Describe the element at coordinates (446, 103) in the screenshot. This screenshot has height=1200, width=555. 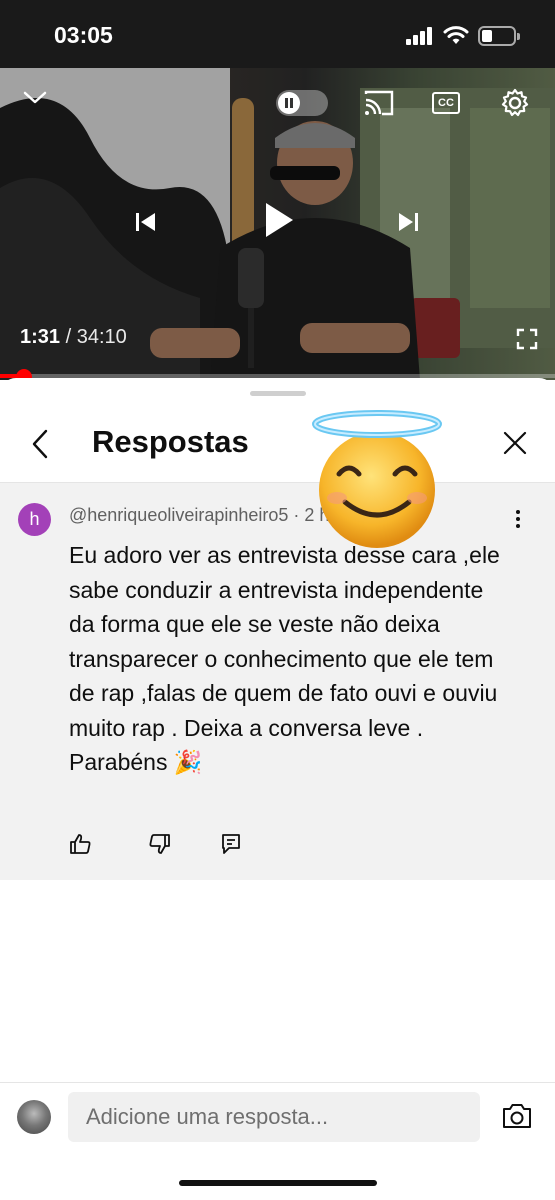
I see `captions-icon: CC` at that location.